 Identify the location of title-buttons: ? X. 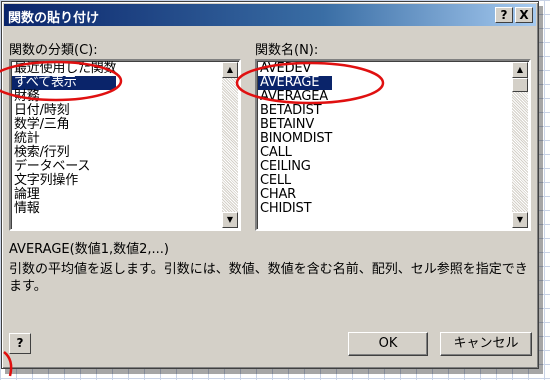
(514, 15).